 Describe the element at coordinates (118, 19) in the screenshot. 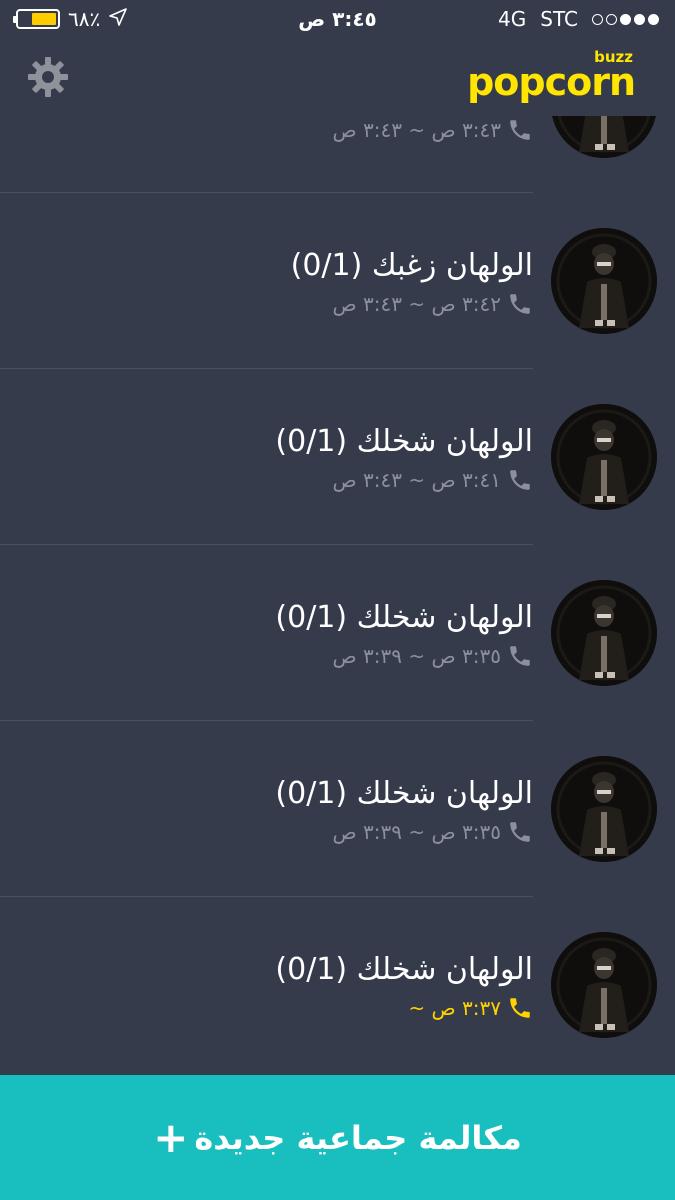

I see `location-arrow-icon` at that location.